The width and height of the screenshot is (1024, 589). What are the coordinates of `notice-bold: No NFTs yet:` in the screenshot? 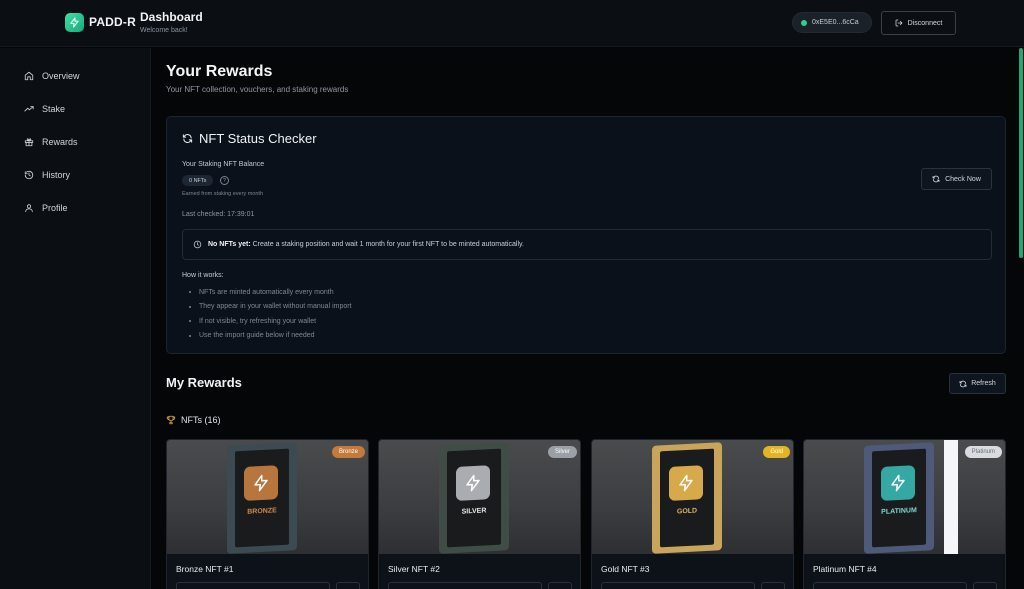 It's located at (229, 244).